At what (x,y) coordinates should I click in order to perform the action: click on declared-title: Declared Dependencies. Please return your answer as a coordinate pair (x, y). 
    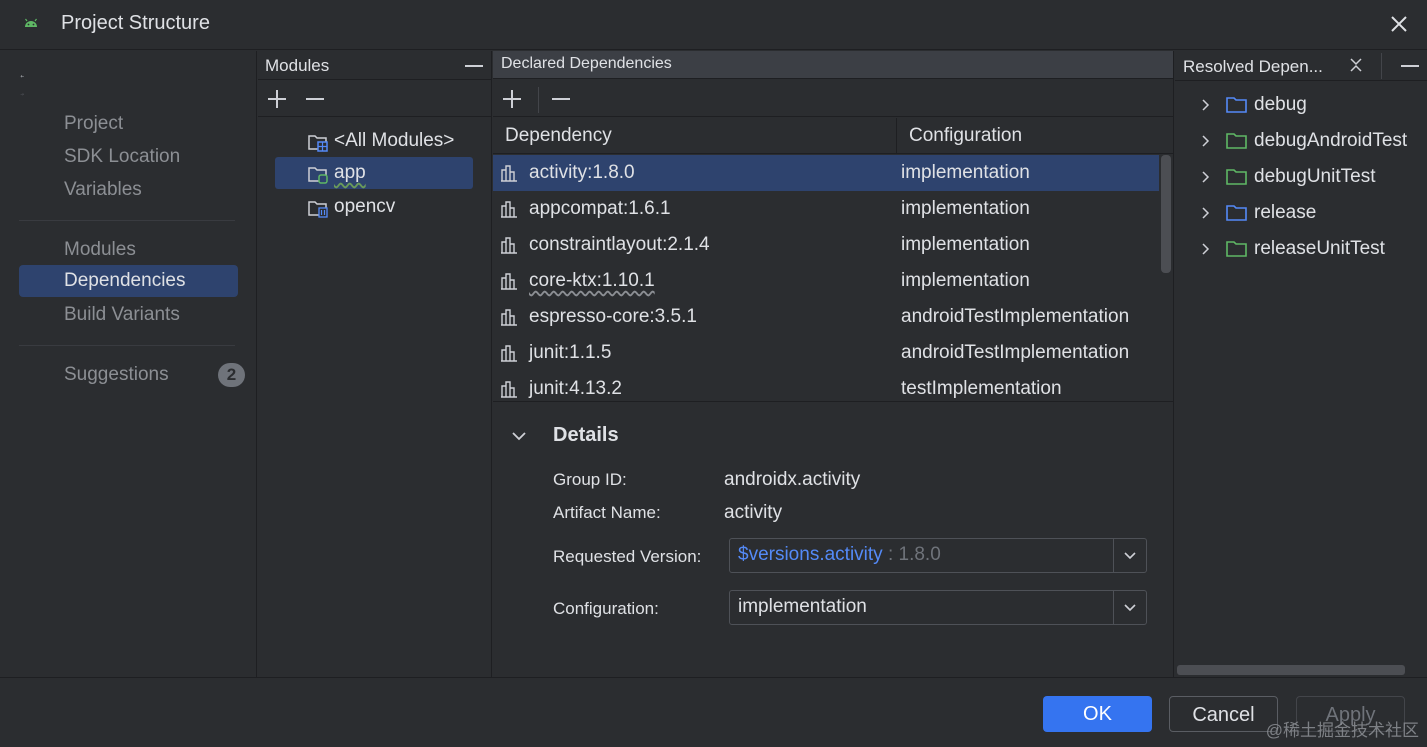
    Looking at the image, I should click on (586, 63).